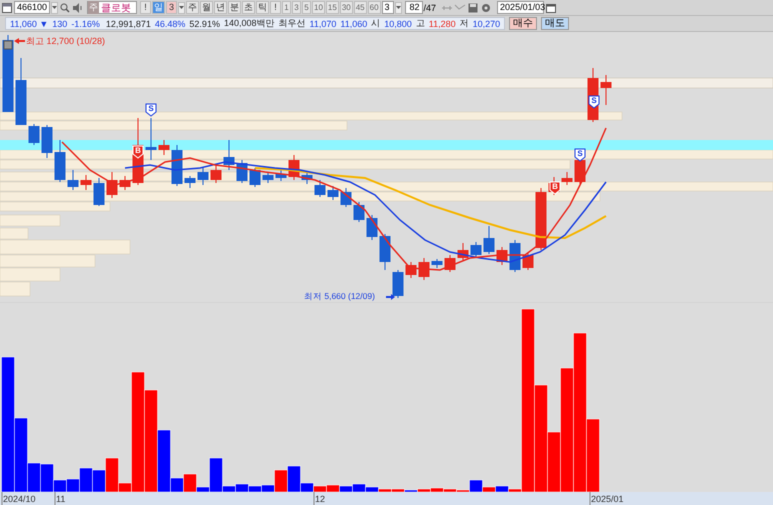 This screenshot has height=505, width=773. Describe the element at coordinates (60, 23) in the screenshot. I see `price-change: 130` at that location.